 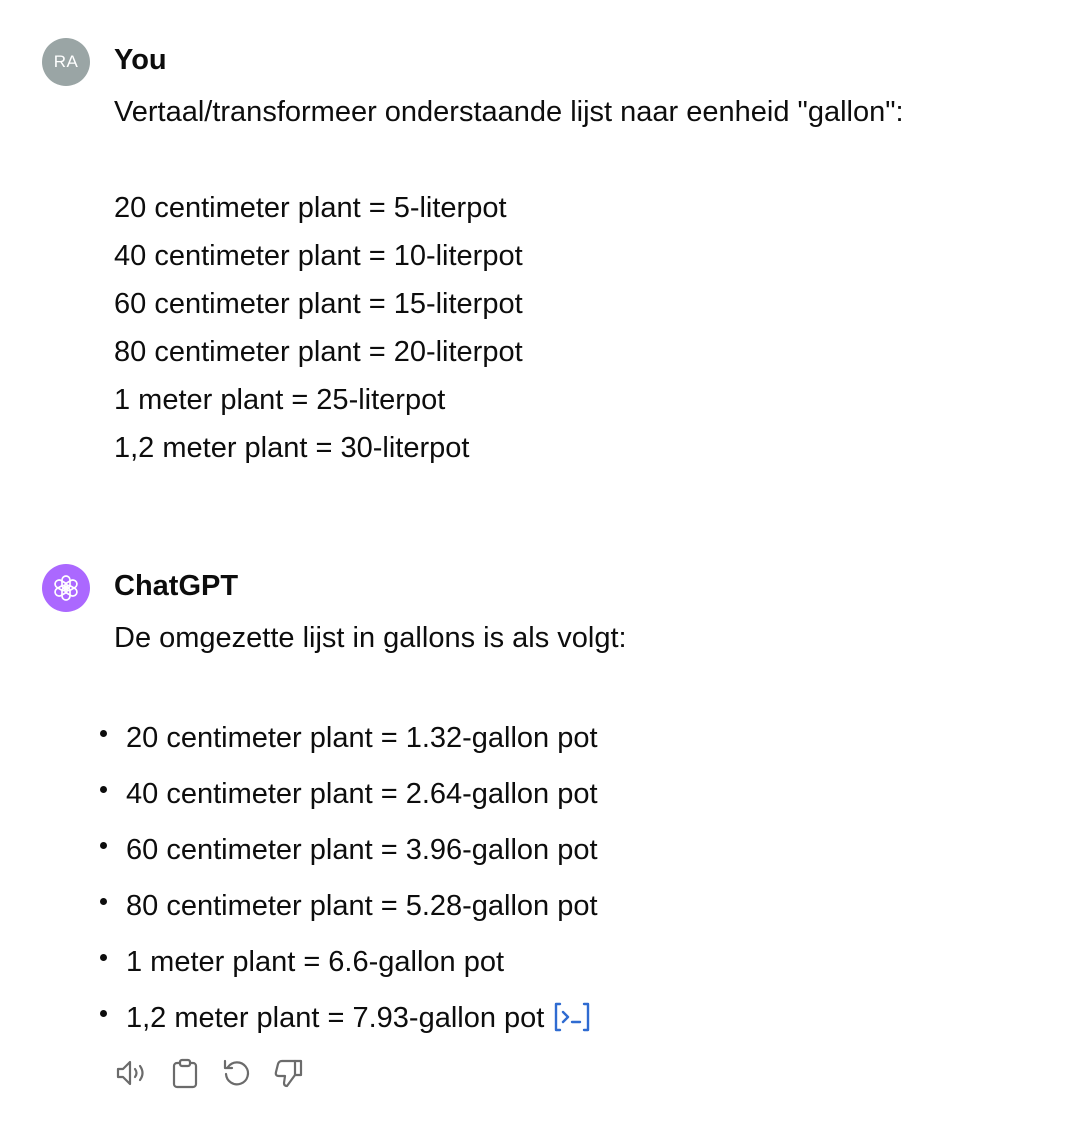 What do you see at coordinates (140, 60) in the screenshot?
I see `user-author-name: You` at bounding box center [140, 60].